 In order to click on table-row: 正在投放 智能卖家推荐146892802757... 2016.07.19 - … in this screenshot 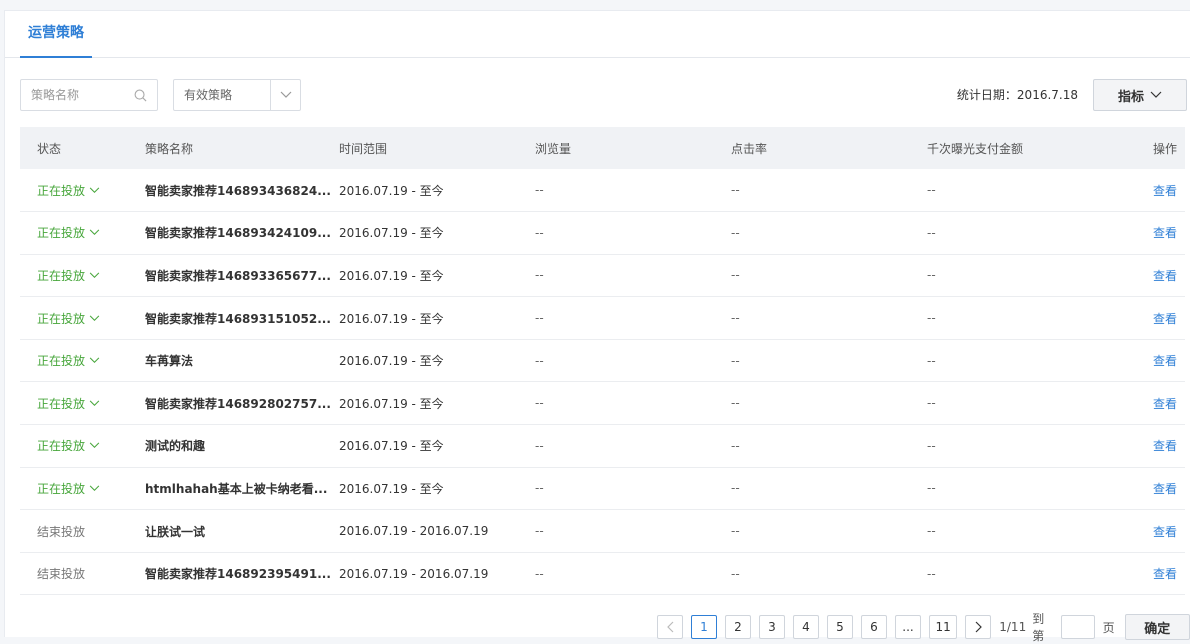, I will do `click(602, 403)`.